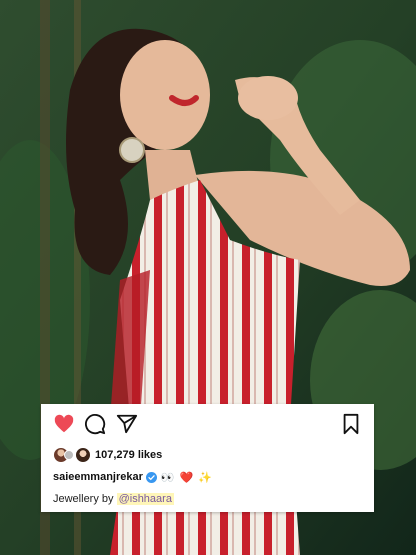 The width and height of the screenshot is (416, 555). I want to click on caption-prefix: Jewellery by, so click(85, 499).